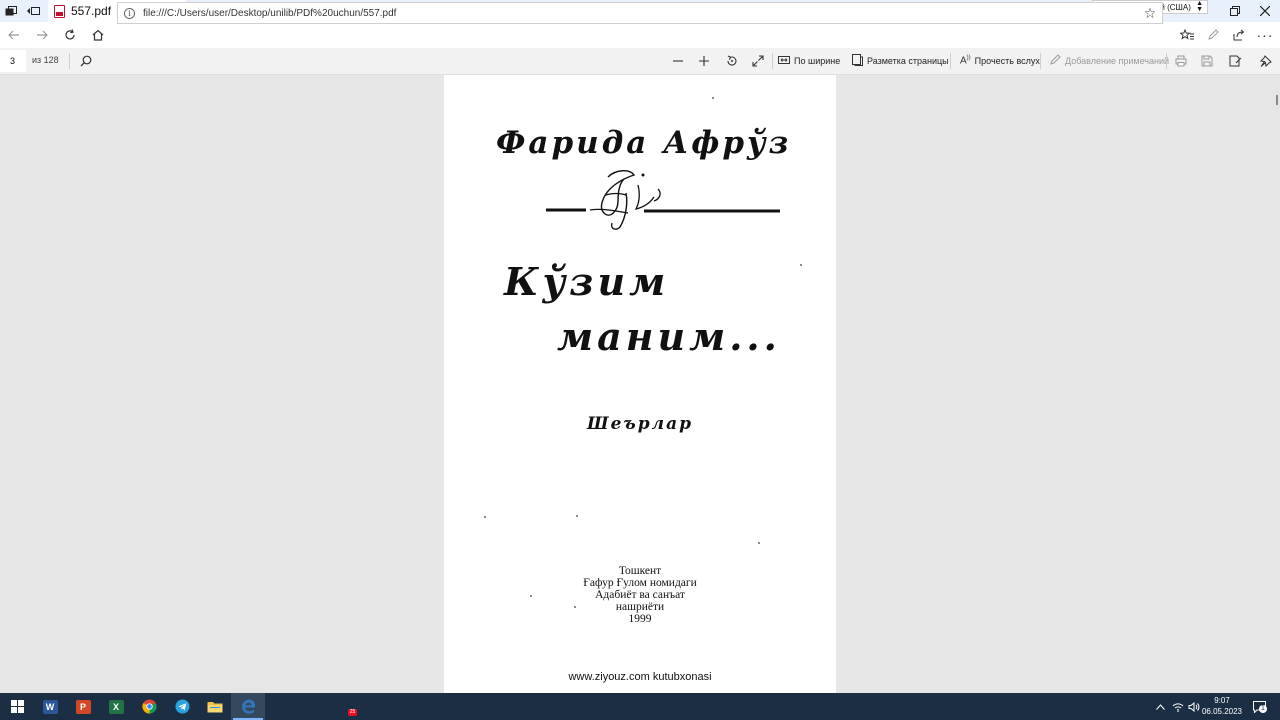 This screenshot has width=1280, height=720. What do you see at coordinates (86, 61) in the screenshot?
I see `search-icon` at bounding box center [86, 61].